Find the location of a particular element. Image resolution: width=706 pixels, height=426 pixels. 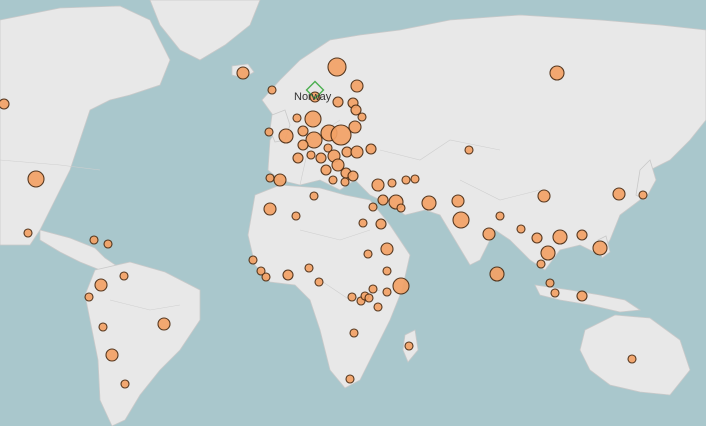

indonesia is located at coordinates (588, 298).